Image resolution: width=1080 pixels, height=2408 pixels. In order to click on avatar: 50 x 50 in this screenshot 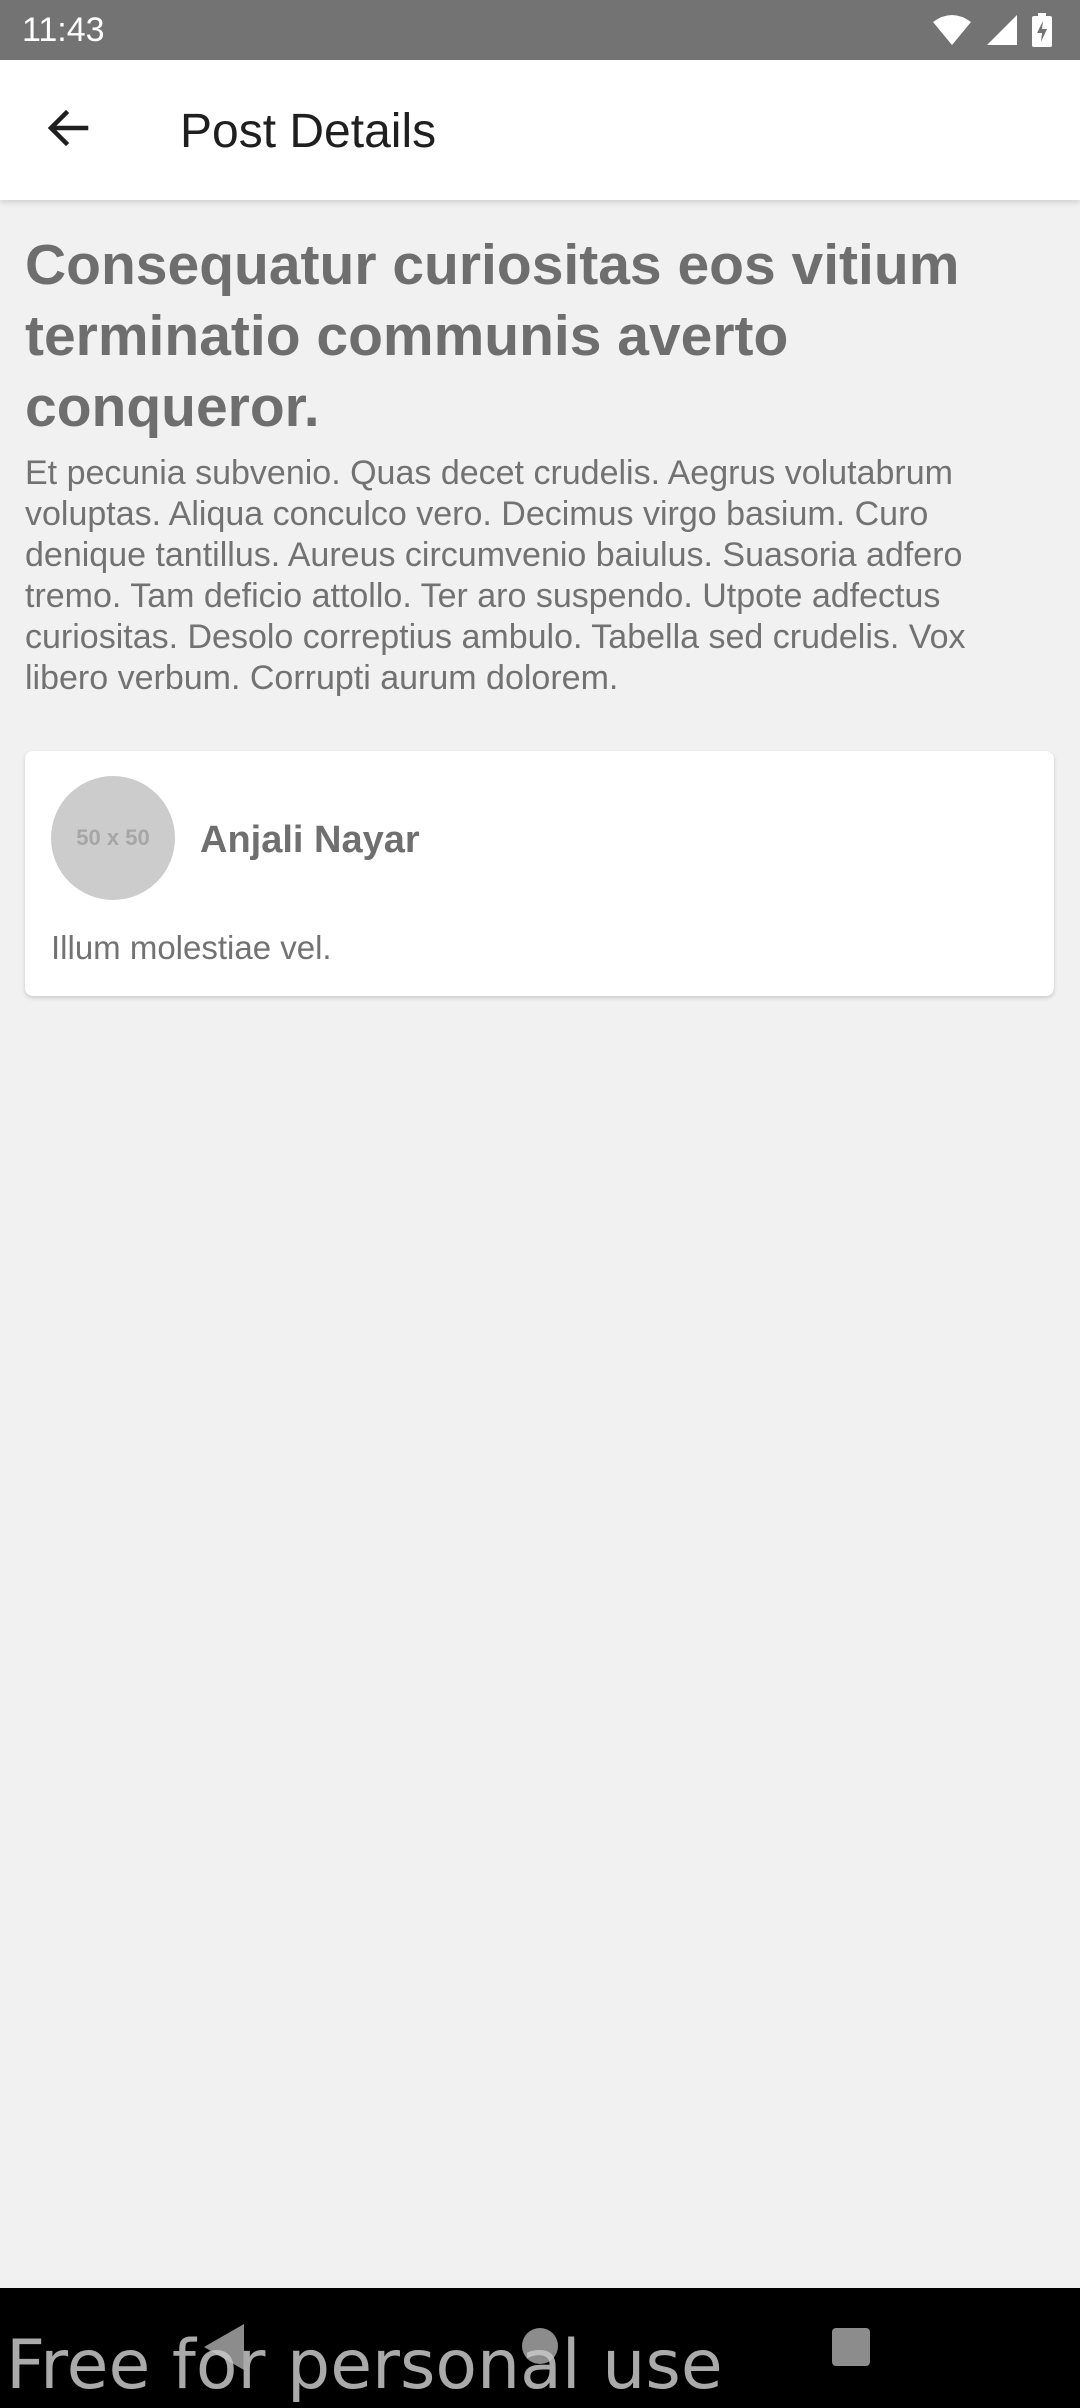, I will do `click(113, 838)`.